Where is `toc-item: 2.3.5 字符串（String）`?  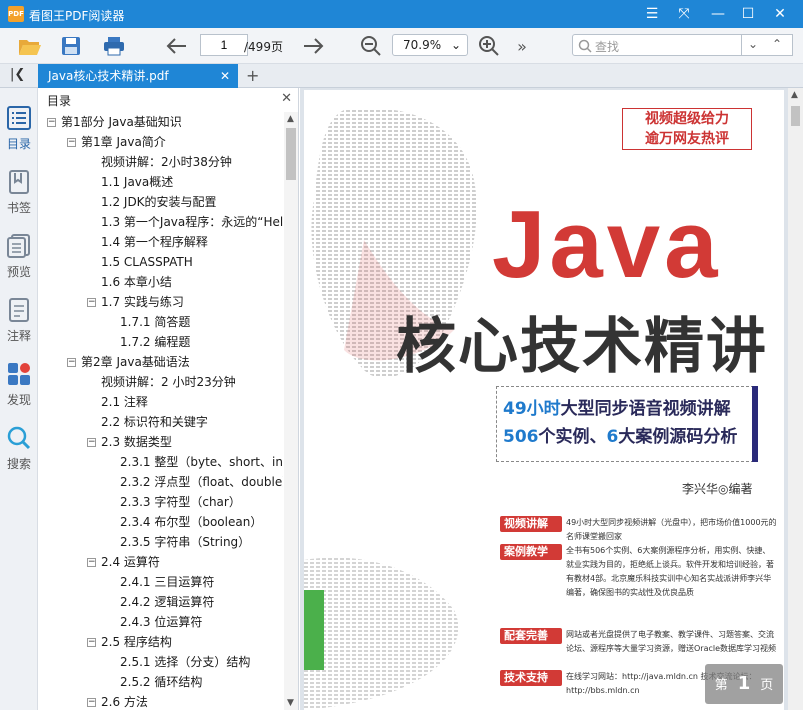
toc-item: 2.3.5 字符串（String） is located at coordinates (185, 542).